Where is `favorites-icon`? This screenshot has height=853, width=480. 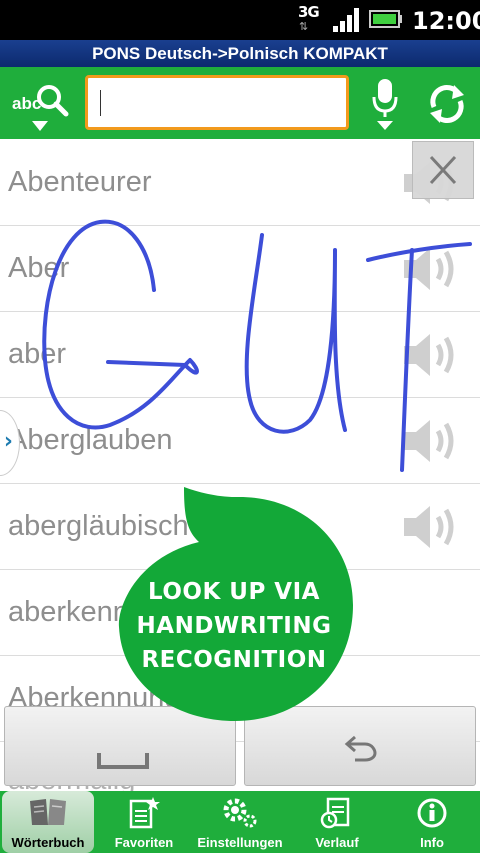
favorites-icon is located at coordinates (144, 813).